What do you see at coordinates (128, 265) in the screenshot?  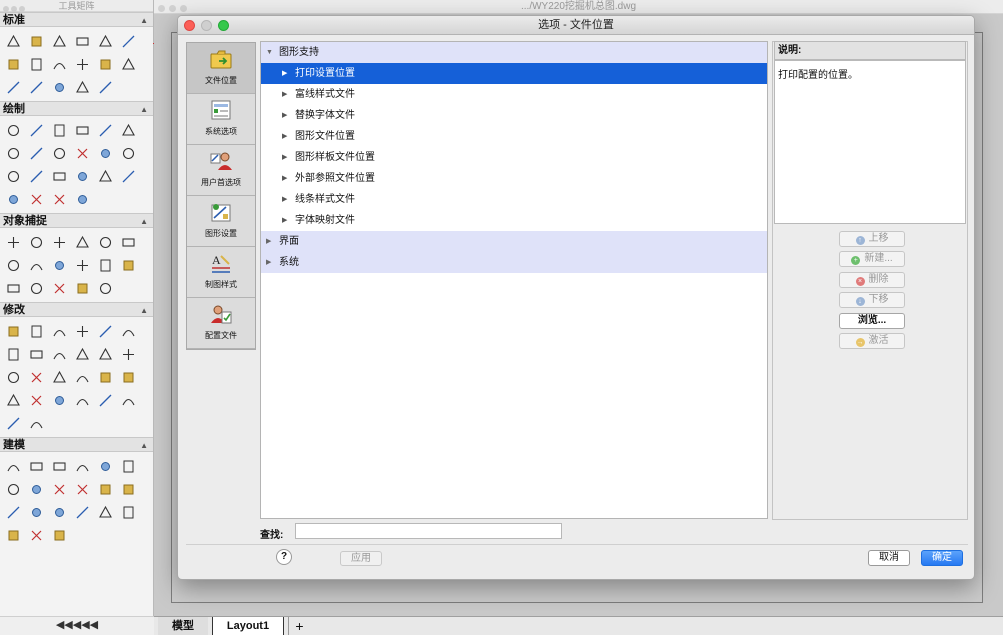 I see `snap-nearest-icon` at bounding box center [128, 265].